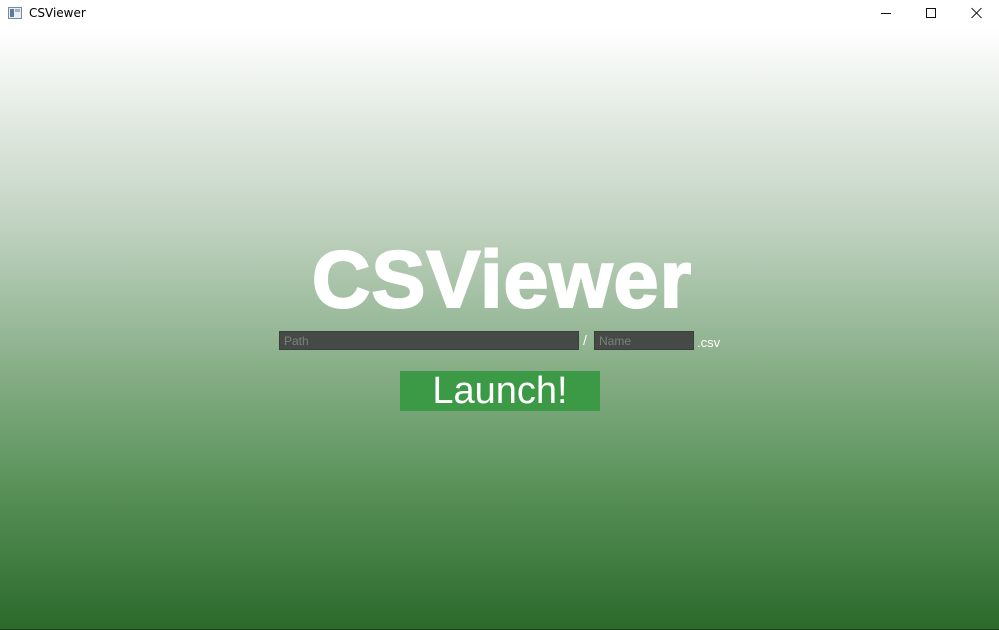 The height and width of the screenshot is (630, 999). I want to click on name-input, so click(644, 340).